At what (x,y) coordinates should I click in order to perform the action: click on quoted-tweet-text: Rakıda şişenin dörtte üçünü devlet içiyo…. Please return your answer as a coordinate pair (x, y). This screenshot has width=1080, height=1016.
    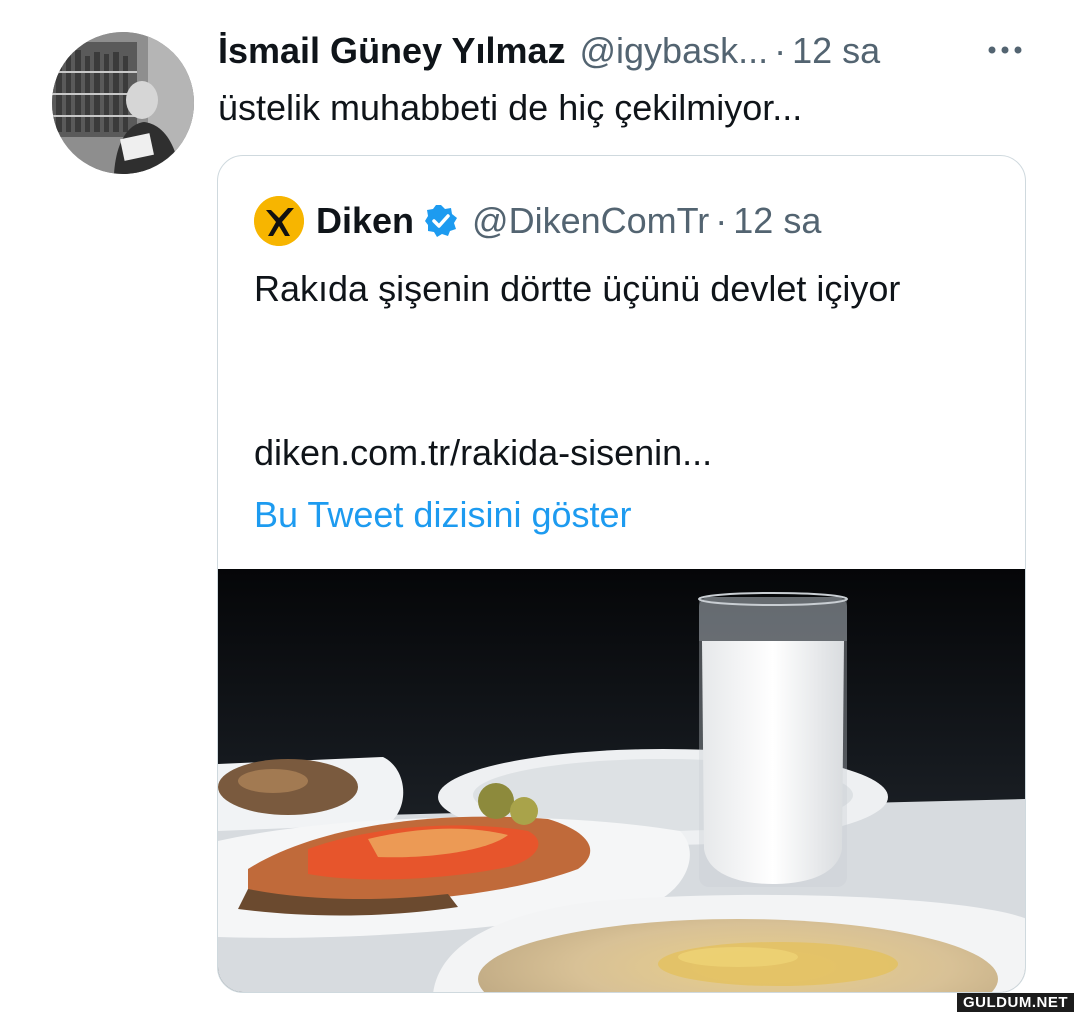
    Looking at the image, I should click on (577, 288).